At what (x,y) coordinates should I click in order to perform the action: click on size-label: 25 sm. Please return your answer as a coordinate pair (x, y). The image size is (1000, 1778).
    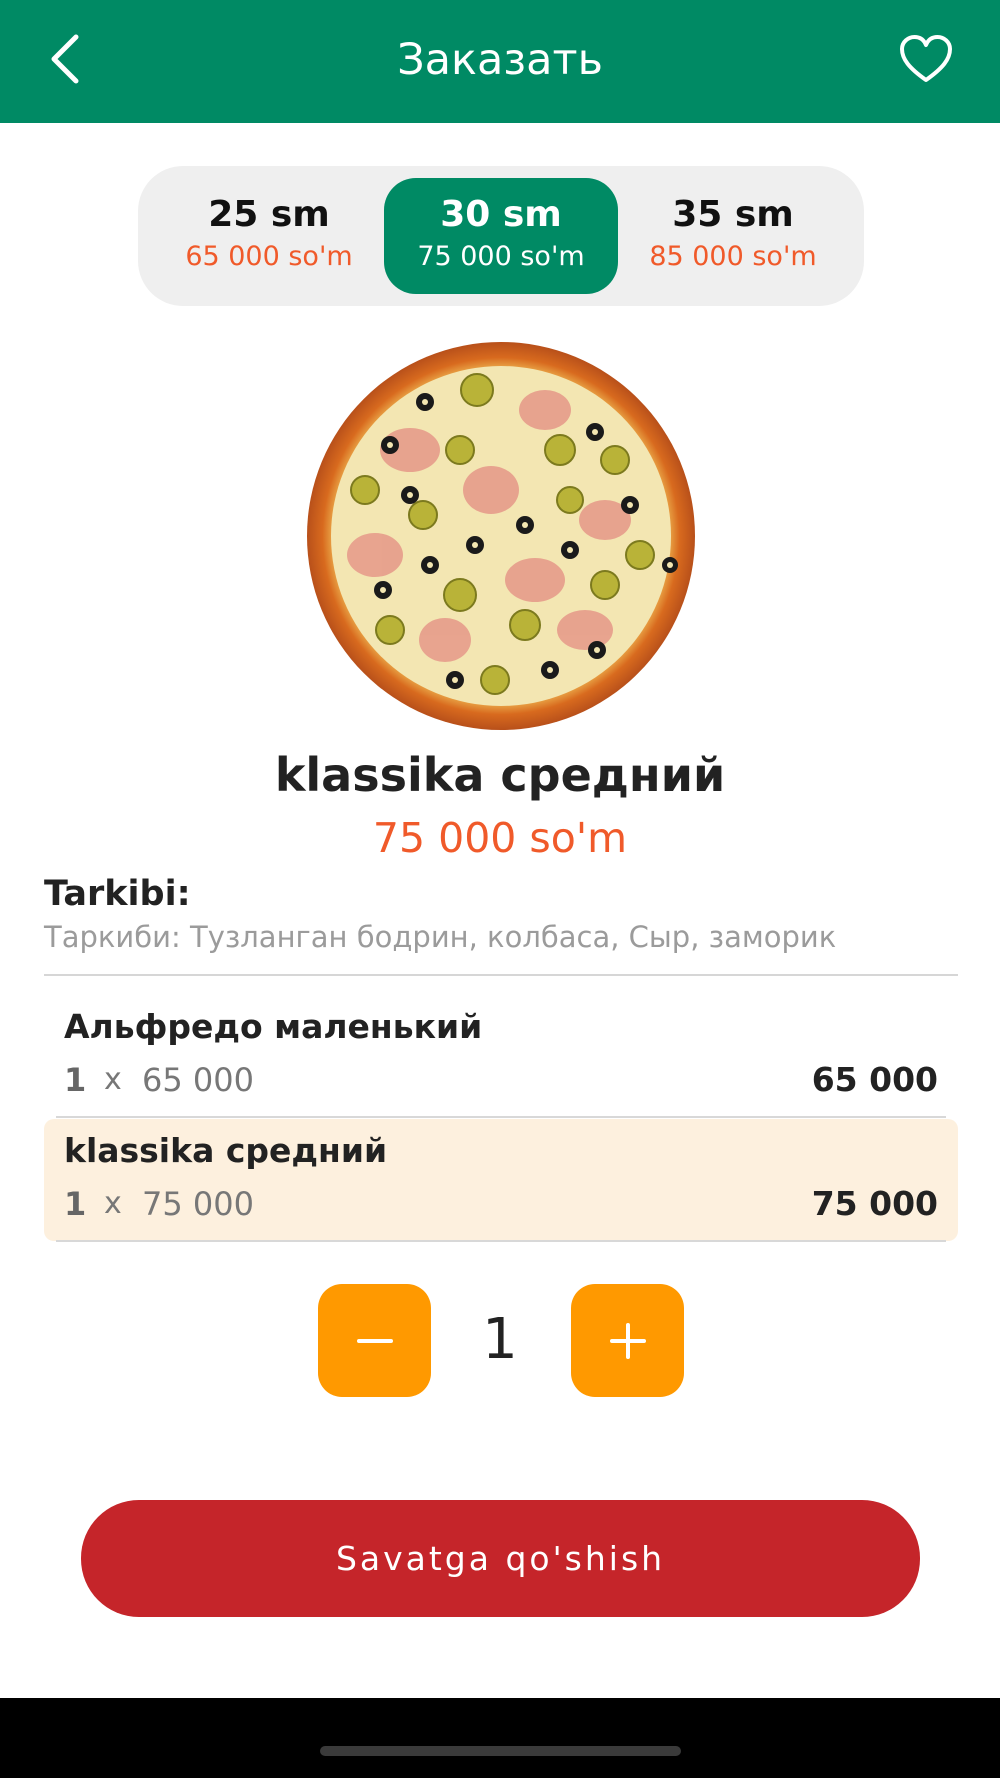
    Looking at the image, I should click on (269, 214).